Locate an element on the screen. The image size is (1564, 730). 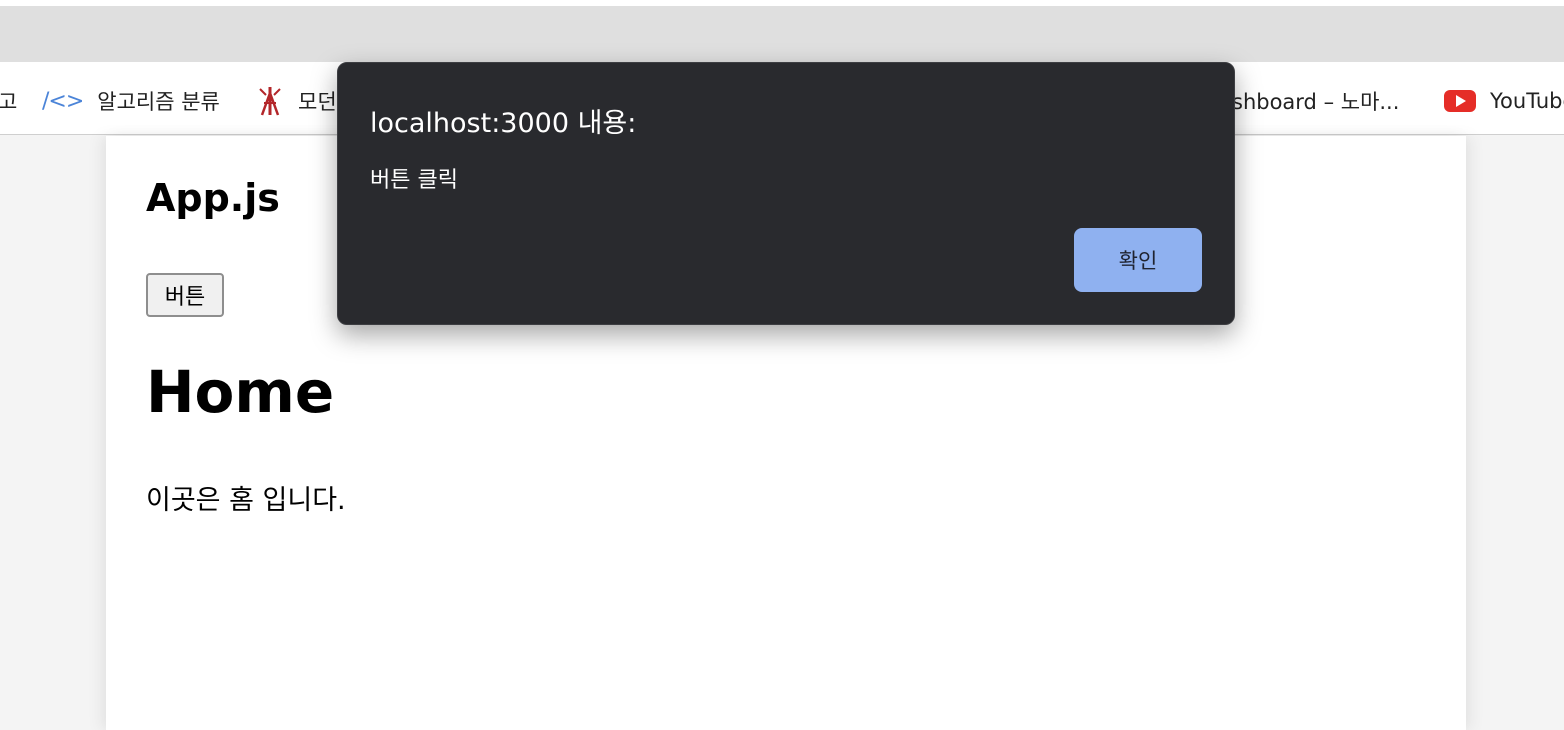
ok-button: 확인 is located at coordinates (1138, 260).